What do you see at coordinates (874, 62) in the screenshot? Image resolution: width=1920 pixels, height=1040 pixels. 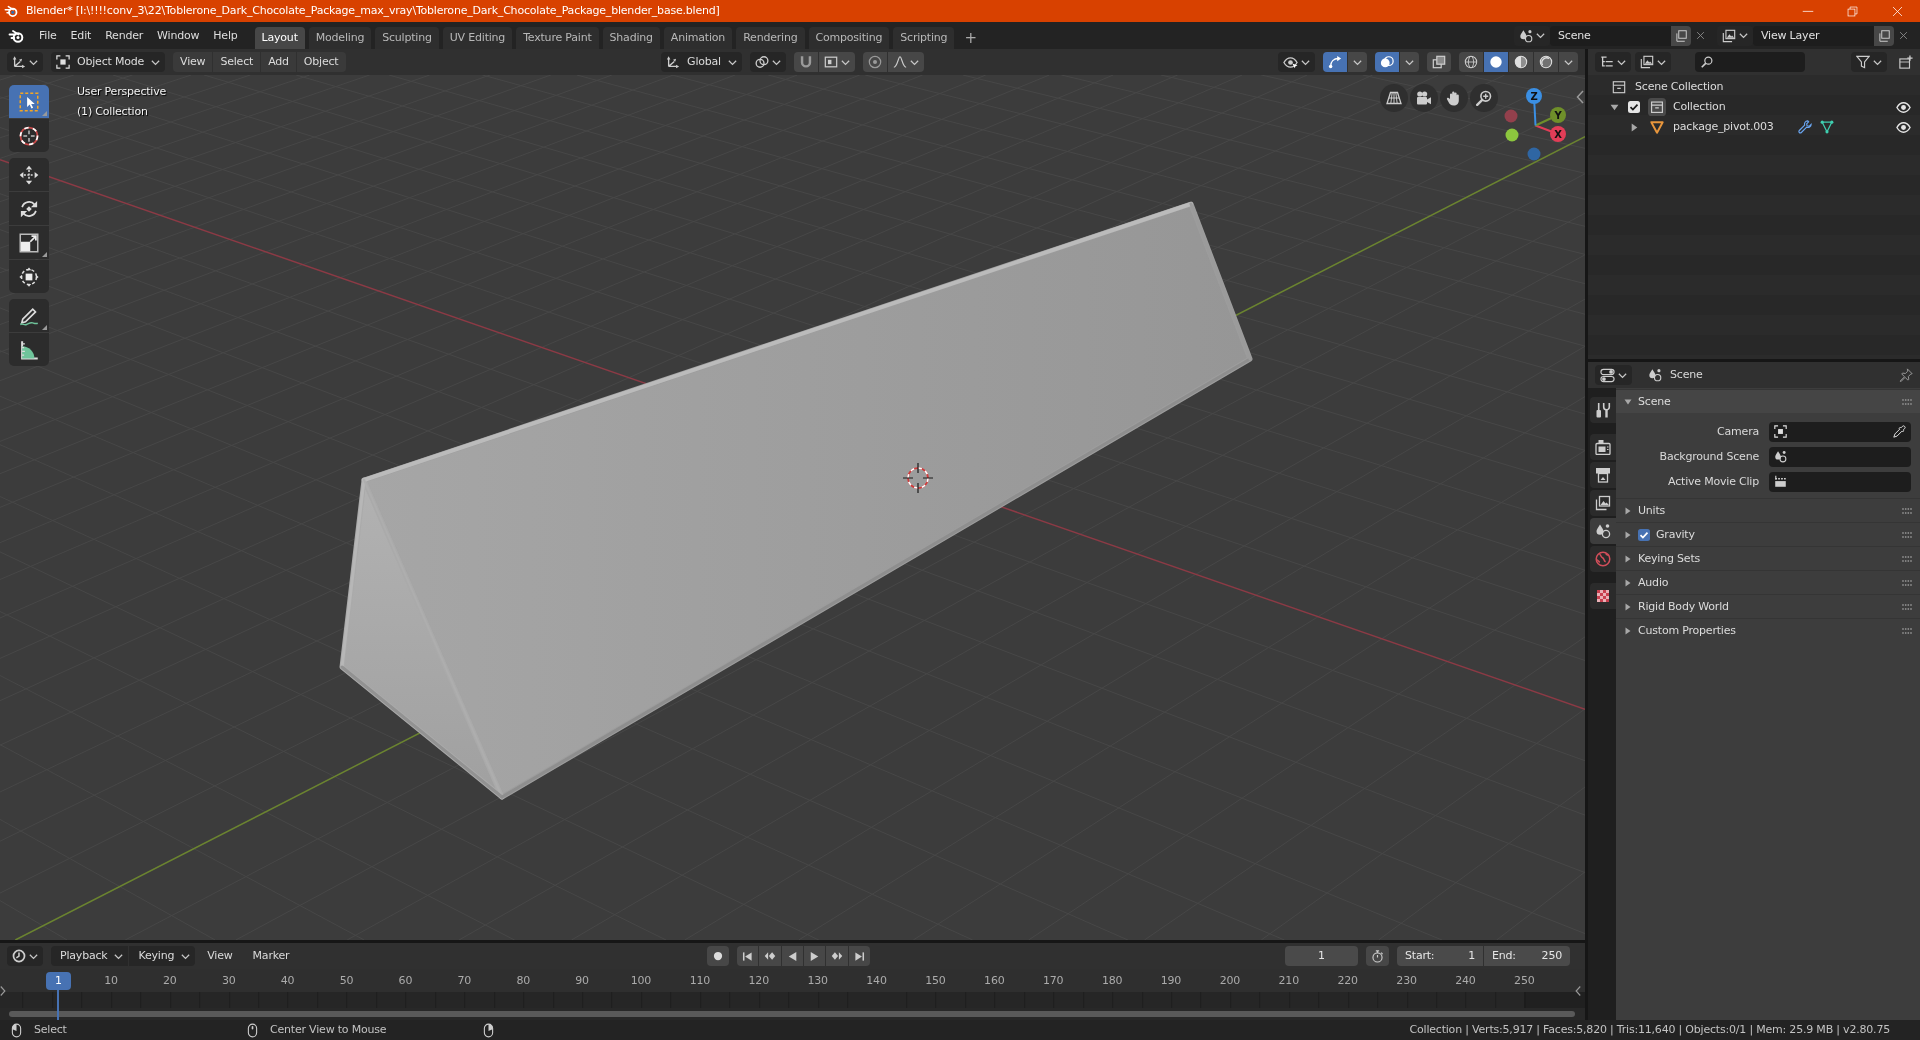 I see `proportional-editing-toggle` at bounding box center [874, 62].